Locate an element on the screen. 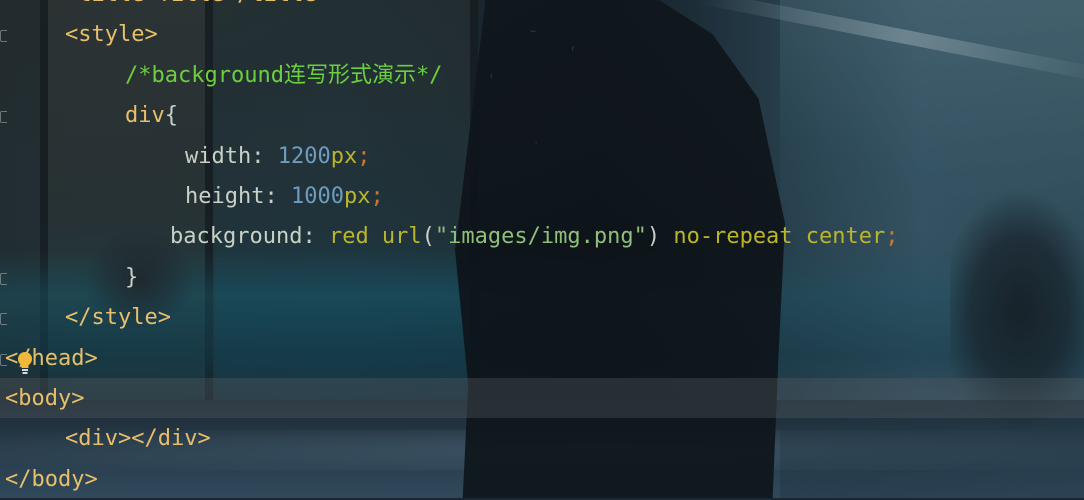  code-token: background: is located at coordinates (249, 237).